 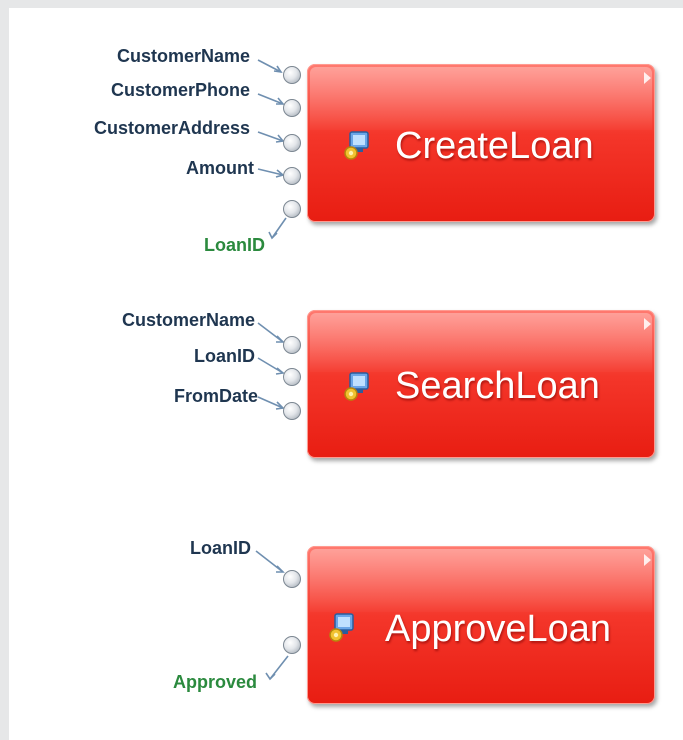 What do you see at coordinates (498, 629) in the screenshot?
I see `activity-title: ApproveLoan` at bounding box center [498, 629].